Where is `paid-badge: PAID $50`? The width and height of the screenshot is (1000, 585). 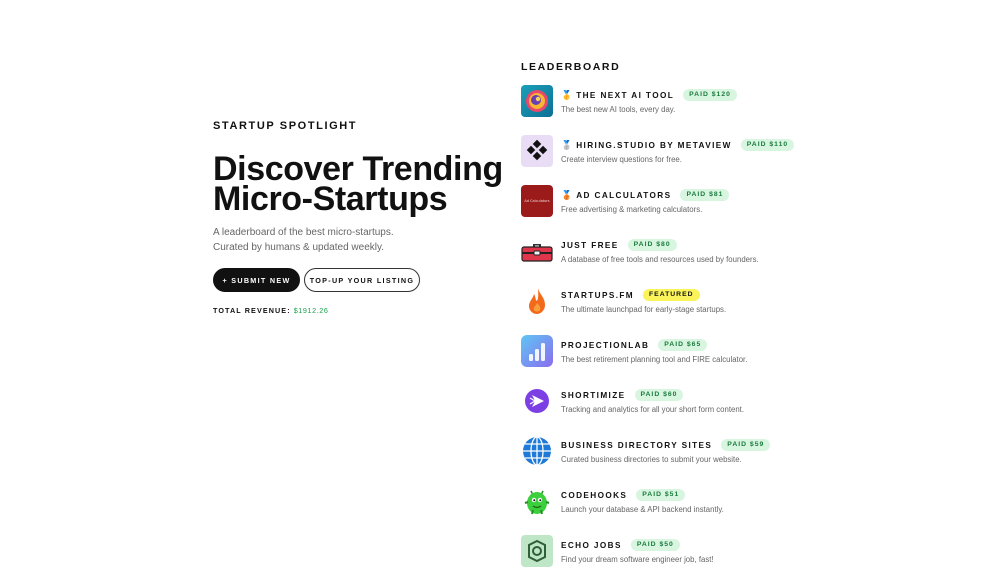 paid-badge: PAID $50 is located at coordinates (655, 545).